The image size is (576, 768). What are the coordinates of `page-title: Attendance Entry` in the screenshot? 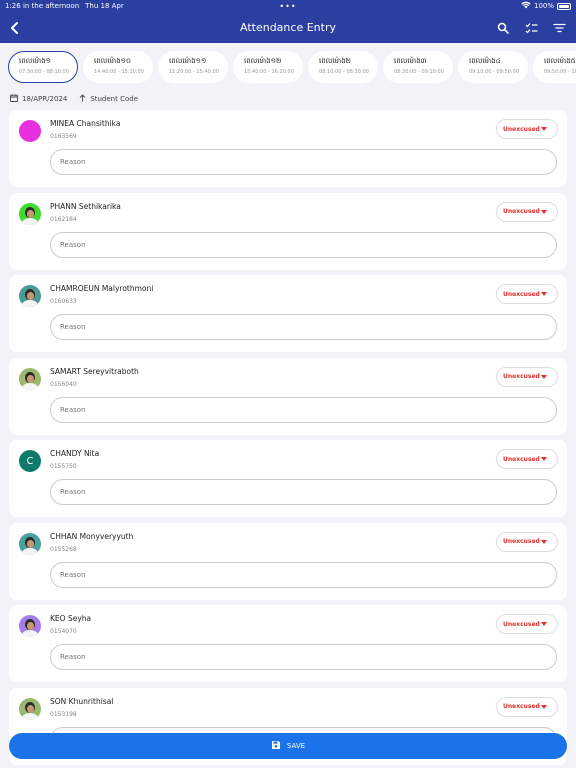 It's located at (288, 27).